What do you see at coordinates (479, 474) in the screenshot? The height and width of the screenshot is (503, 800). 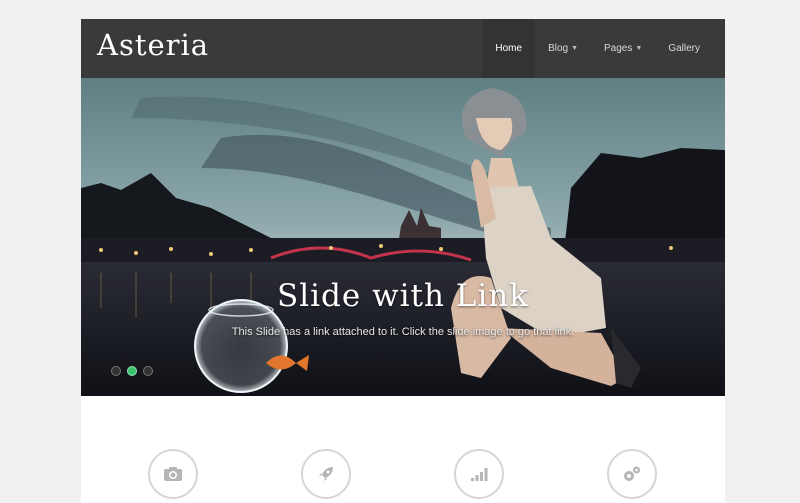 I see `signal-bars-icon` at bounding box center [479, 474].